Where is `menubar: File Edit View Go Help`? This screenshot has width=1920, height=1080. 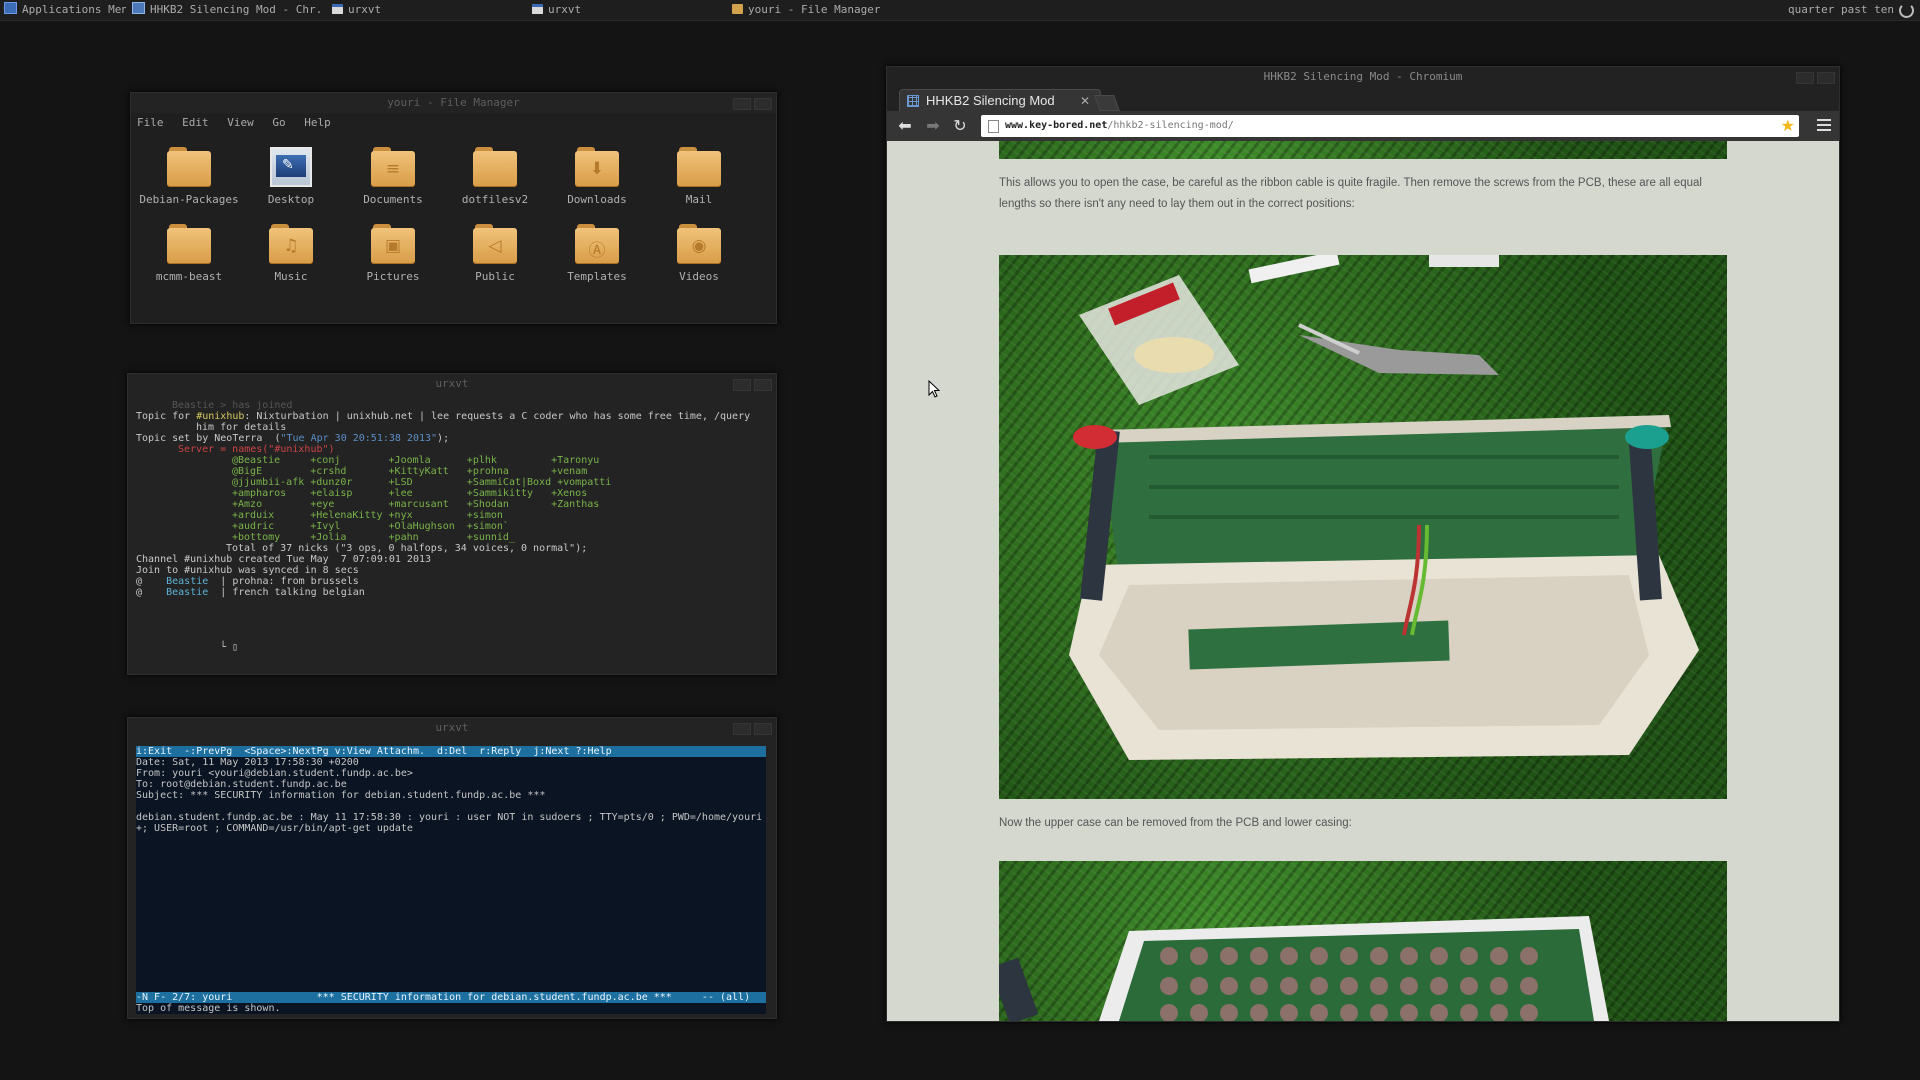 menubar: File Edit View Go Help is located at coordinates (453, 123).